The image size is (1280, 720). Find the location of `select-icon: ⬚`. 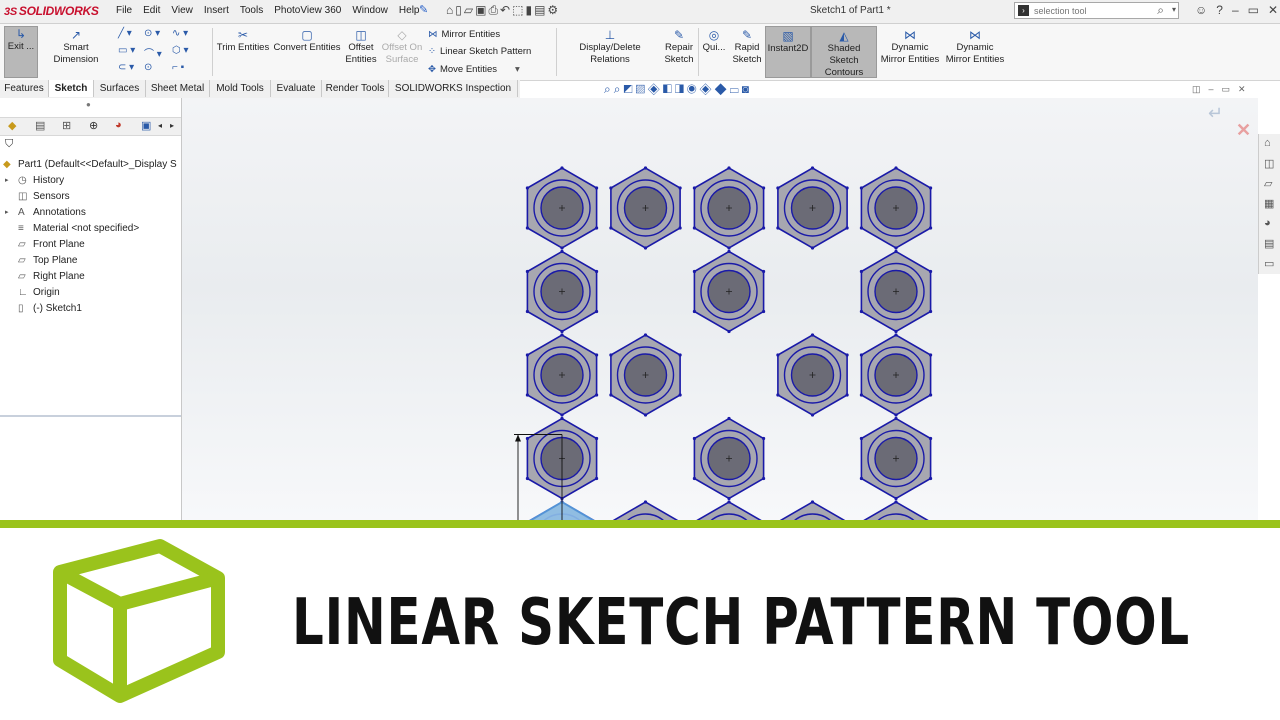

select-icon: ⬚ is located at coordinates (518, 10).